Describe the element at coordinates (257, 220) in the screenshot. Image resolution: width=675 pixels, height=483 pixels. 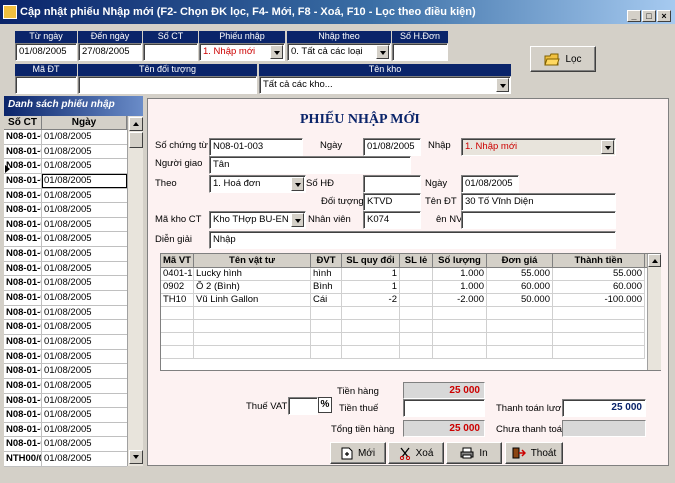
I see `ma-kho-select: Kho THợp BU-EN` at that location.